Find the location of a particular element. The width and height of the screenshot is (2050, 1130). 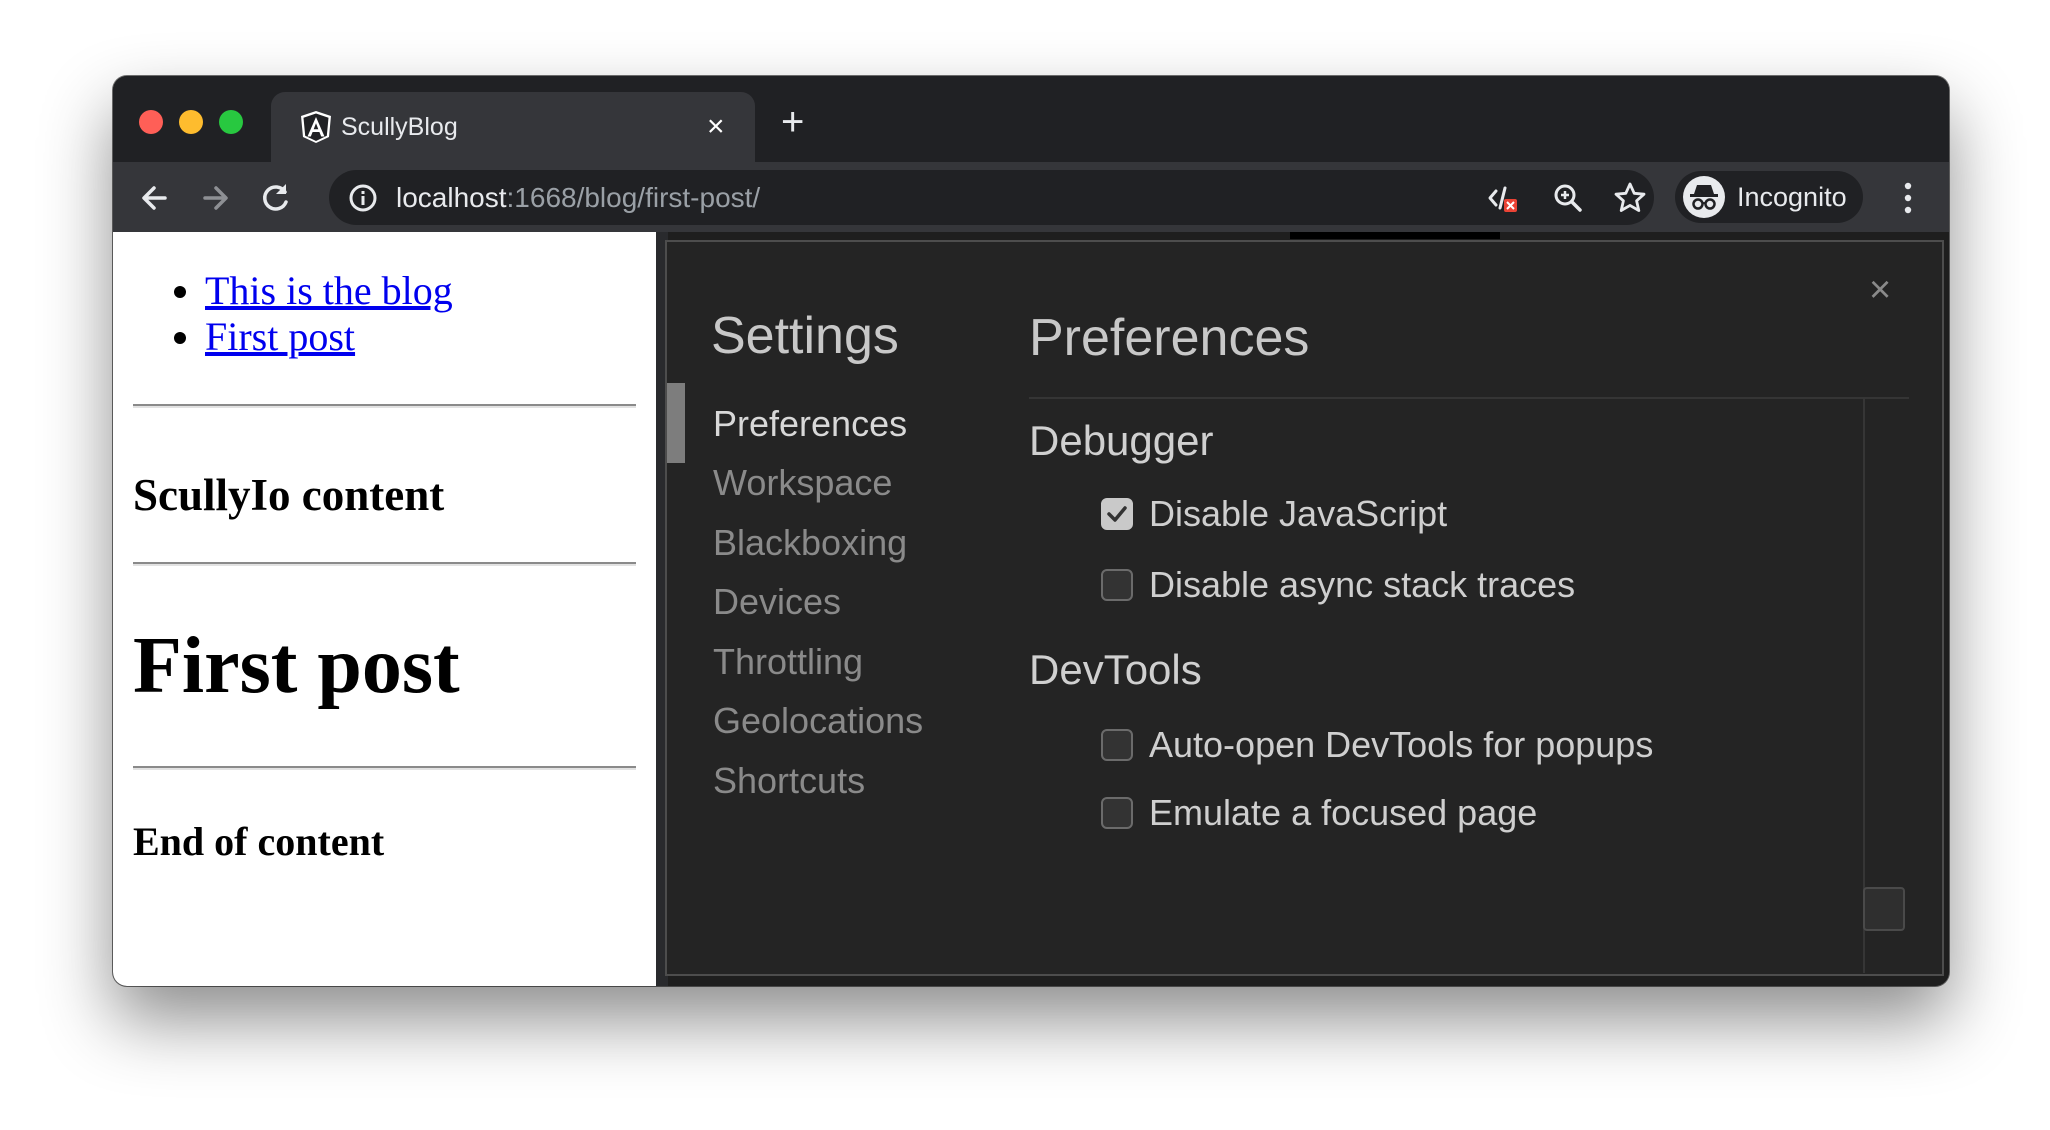

page-nav-list: This is the blog First post is located at coordinates (308, 314).